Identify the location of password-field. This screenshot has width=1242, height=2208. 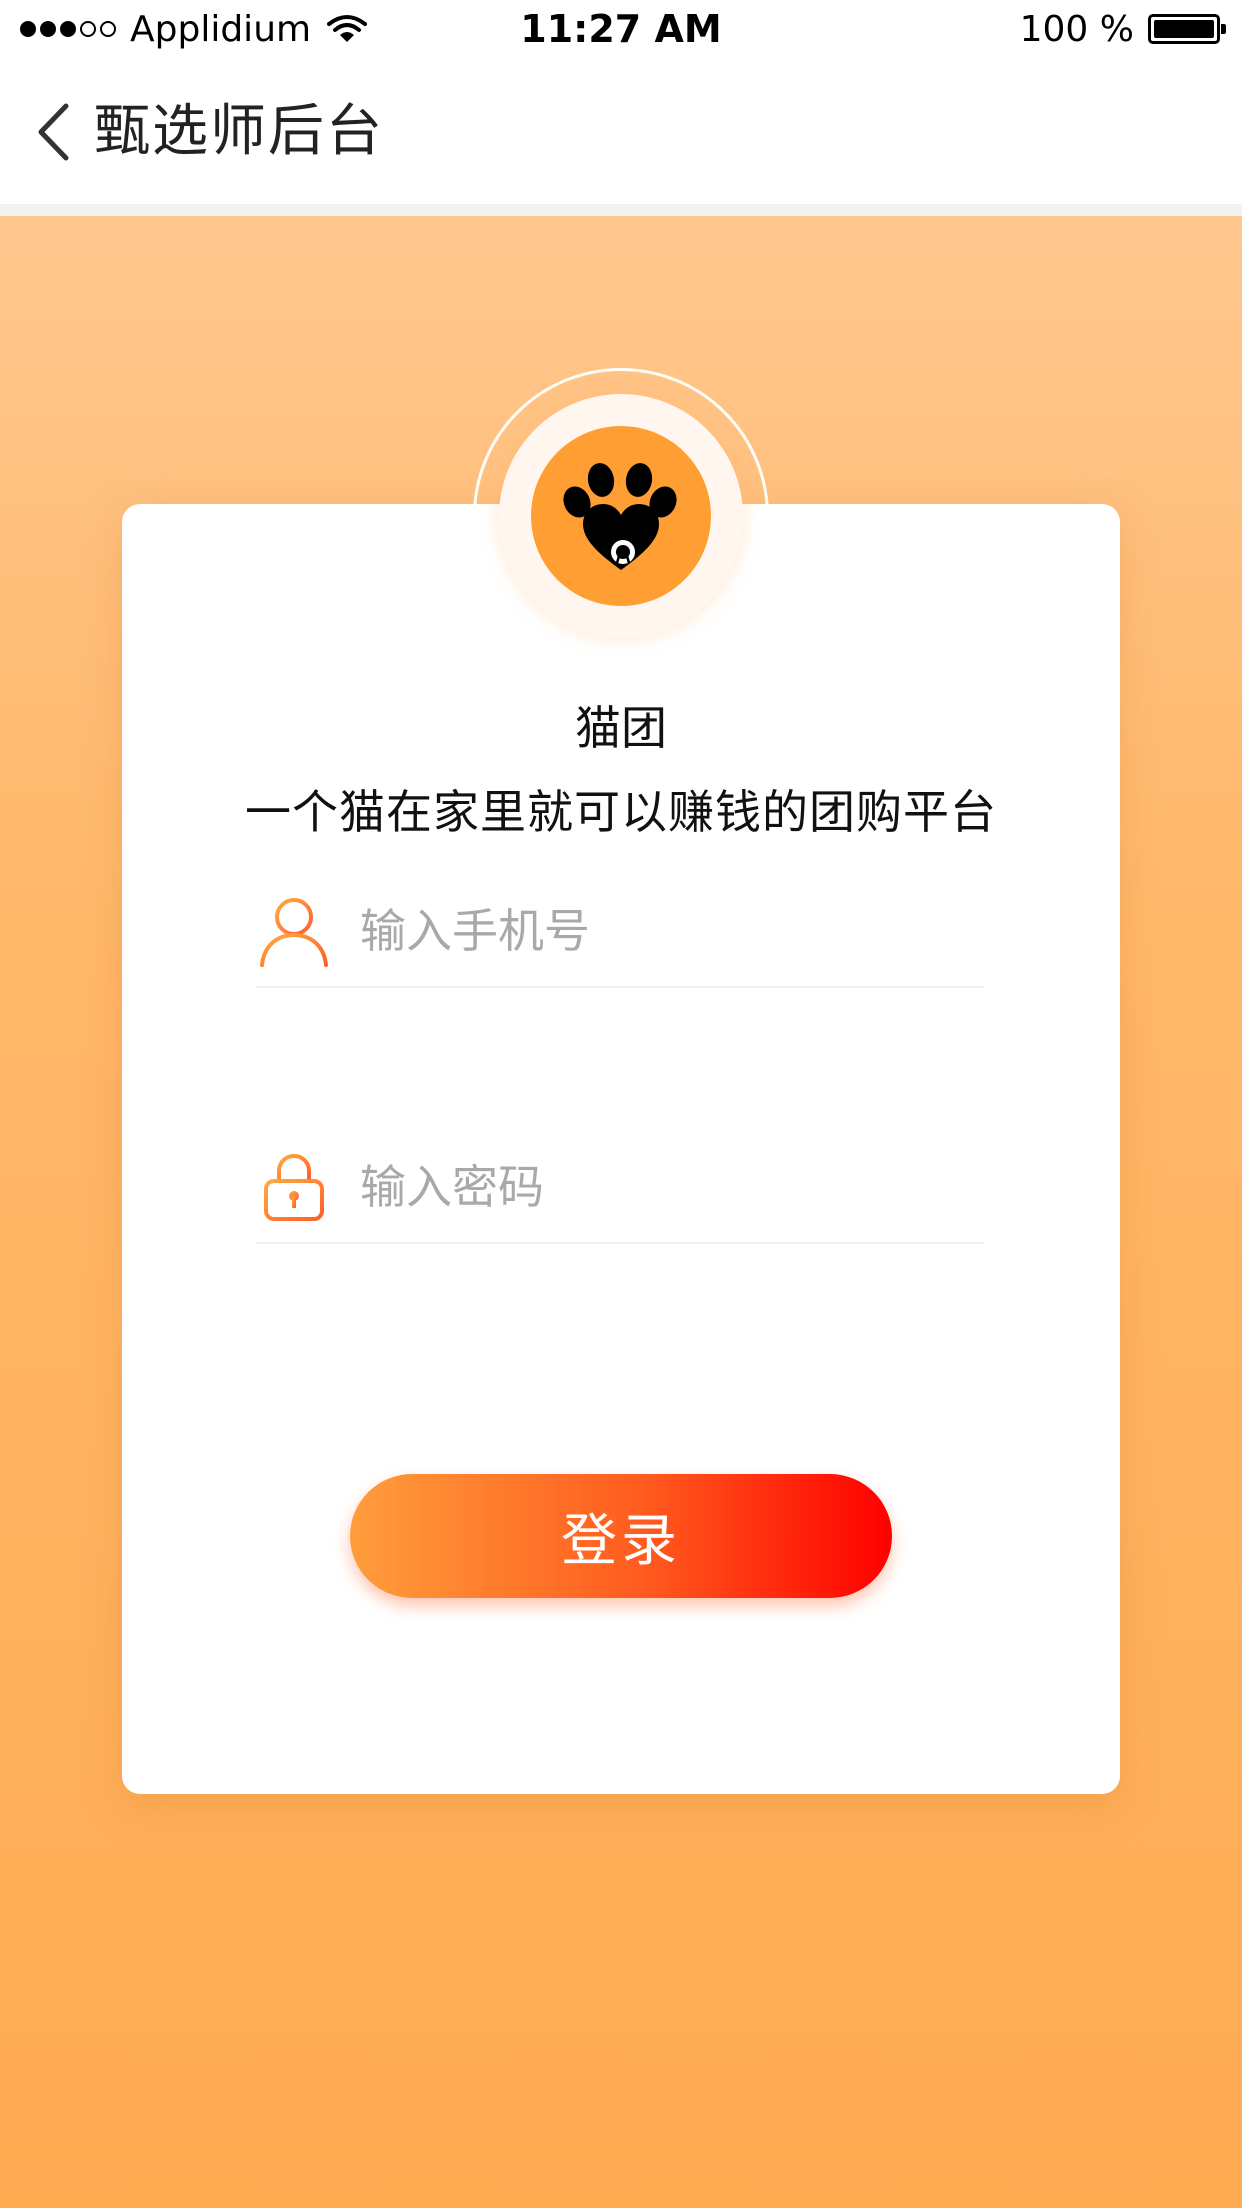
(620, 1188).